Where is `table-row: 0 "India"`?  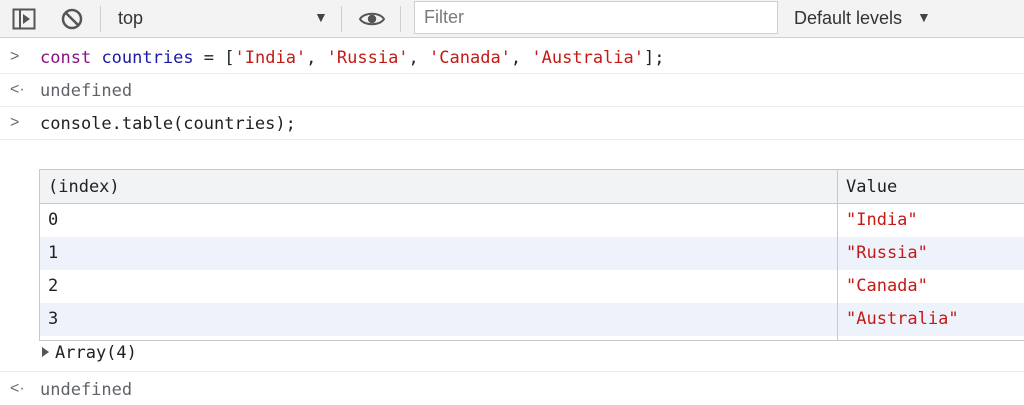 table-row: 0 "India" is located at coordinates (532, 220).